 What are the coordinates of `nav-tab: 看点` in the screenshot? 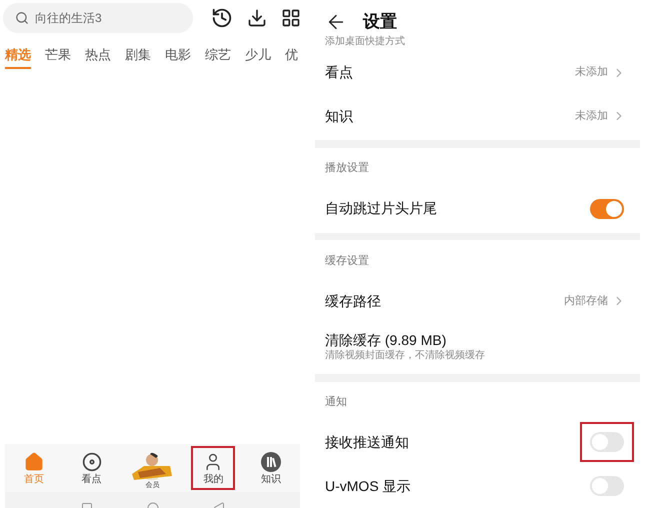 It's located at (92, 468).